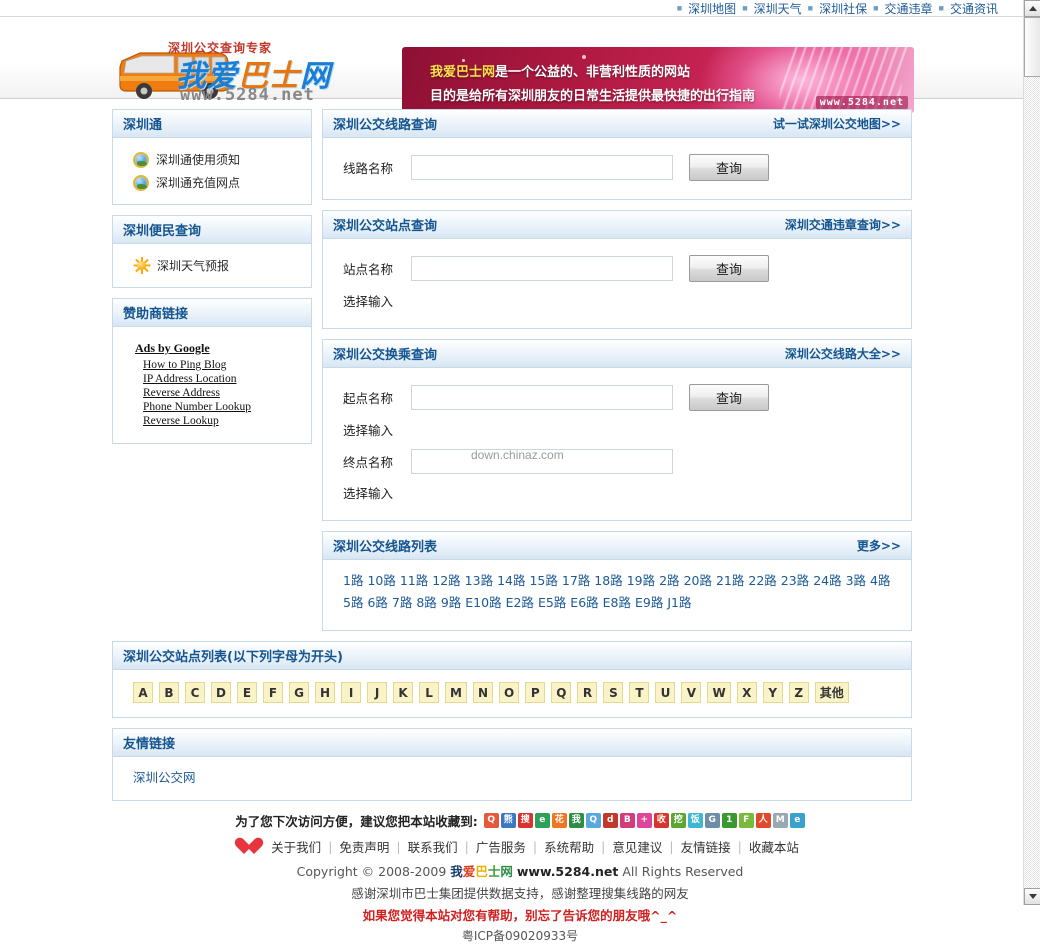 The width and height of the screenshot is (1040, 944). I want to click on route-link: E10路, so click(483, 602).